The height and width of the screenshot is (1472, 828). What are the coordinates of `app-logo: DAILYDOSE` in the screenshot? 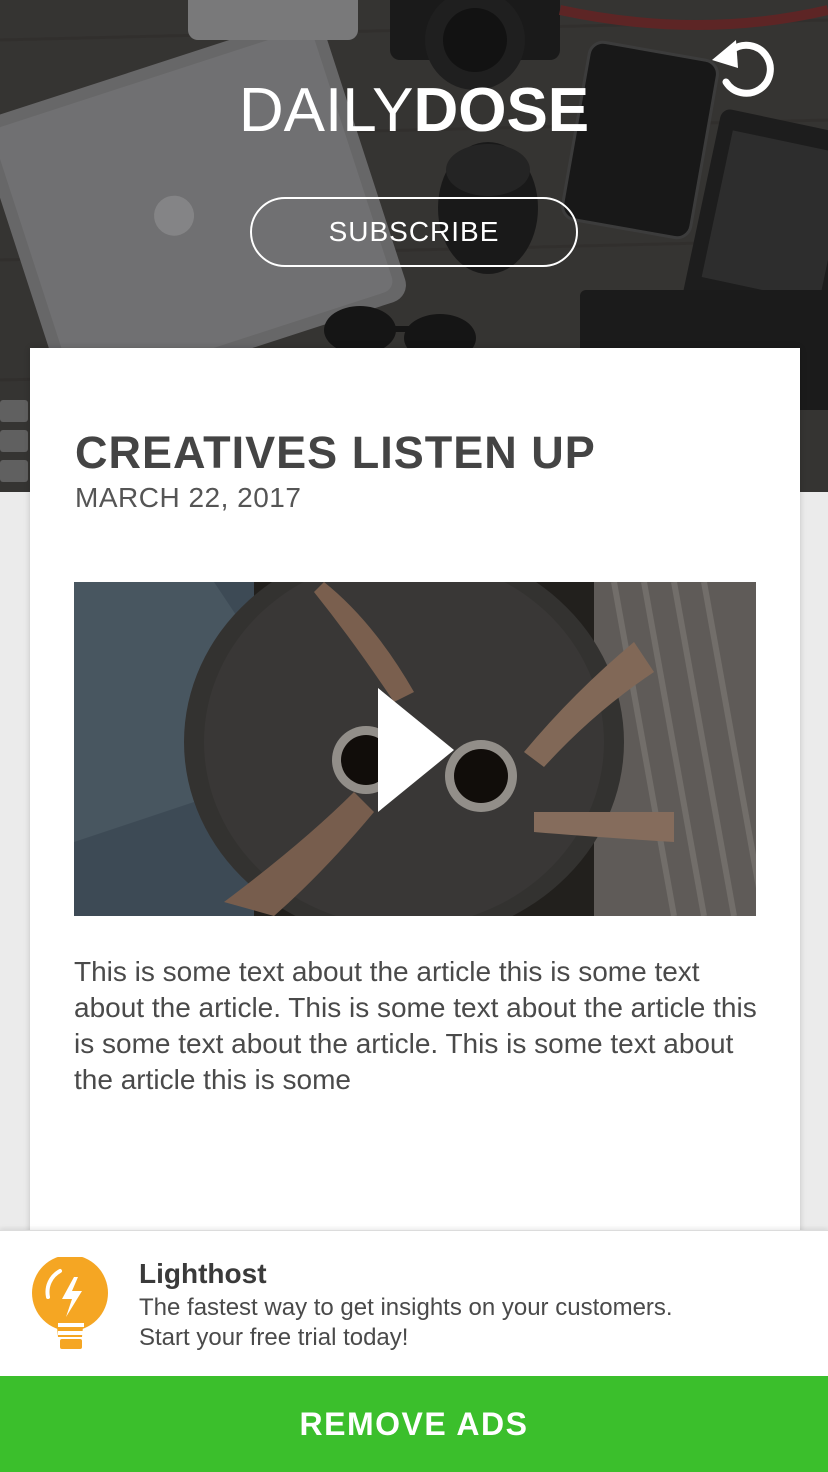 It's located at (414, 111).